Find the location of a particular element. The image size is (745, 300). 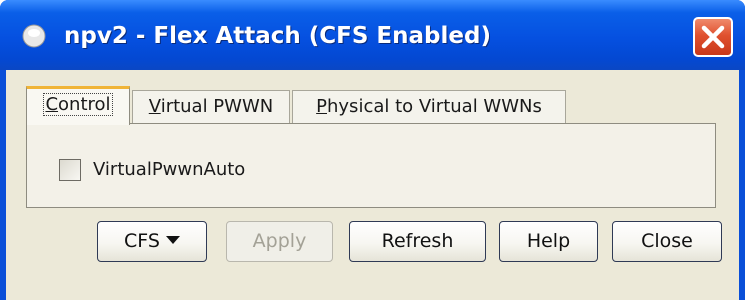

apply-button-label: Apply is located at coordinates (279, 241).